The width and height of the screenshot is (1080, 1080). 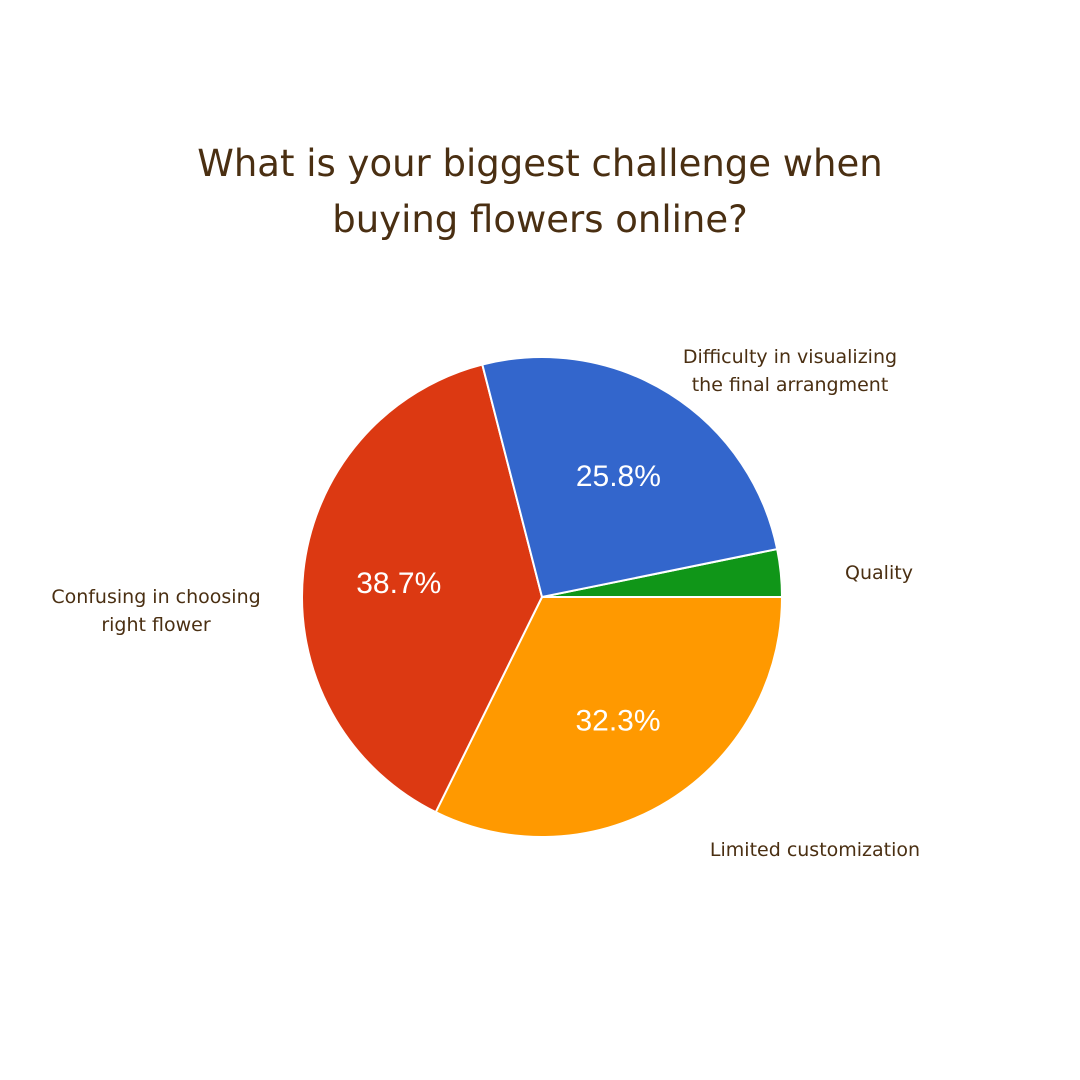 What do you see at coordinates (156, 625) in the screenshot?
I see `slice-label-confusing-line-2: right flower` at bounding box center [156, 625].